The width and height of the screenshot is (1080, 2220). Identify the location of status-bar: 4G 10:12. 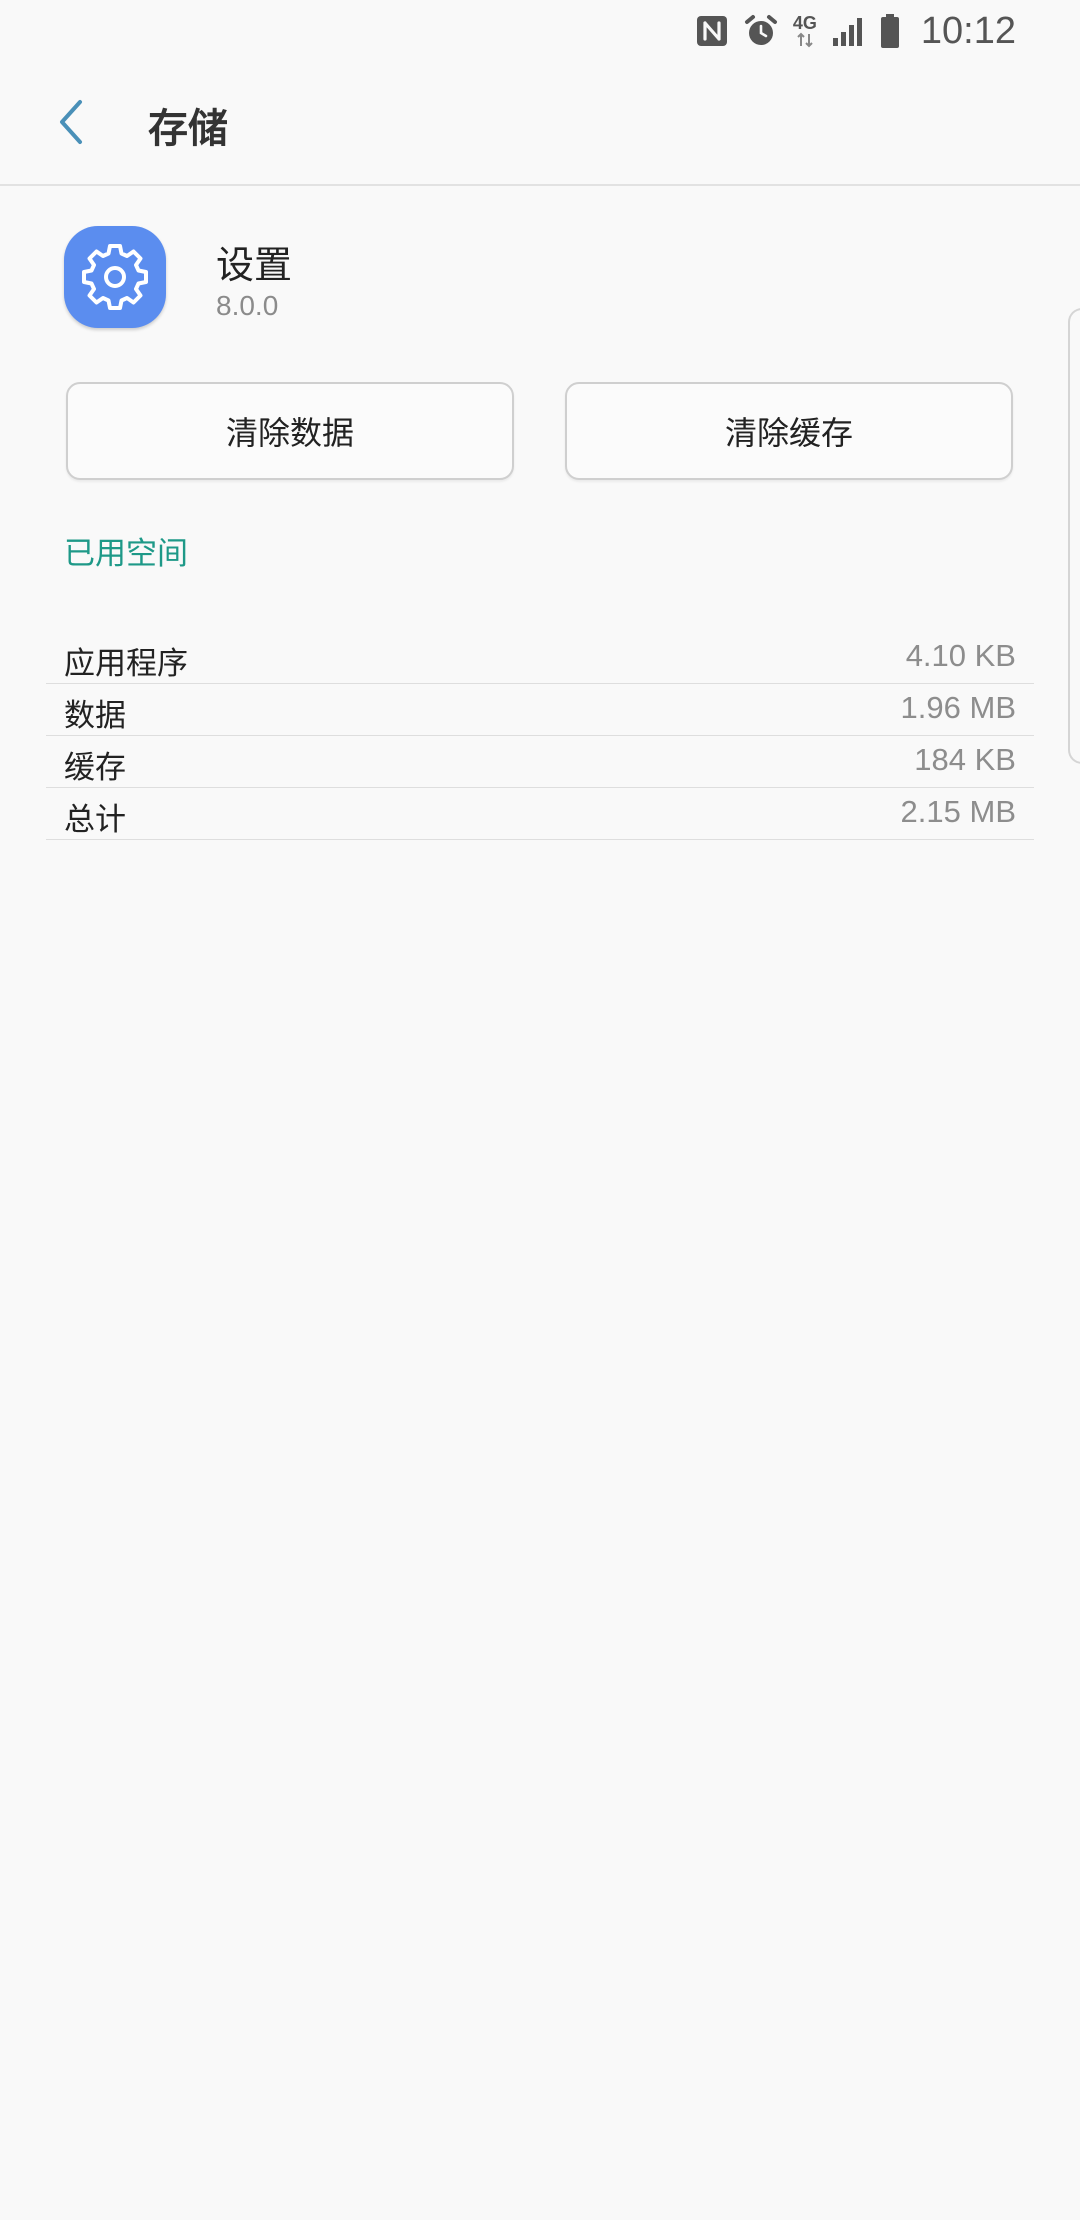
(540, 31).